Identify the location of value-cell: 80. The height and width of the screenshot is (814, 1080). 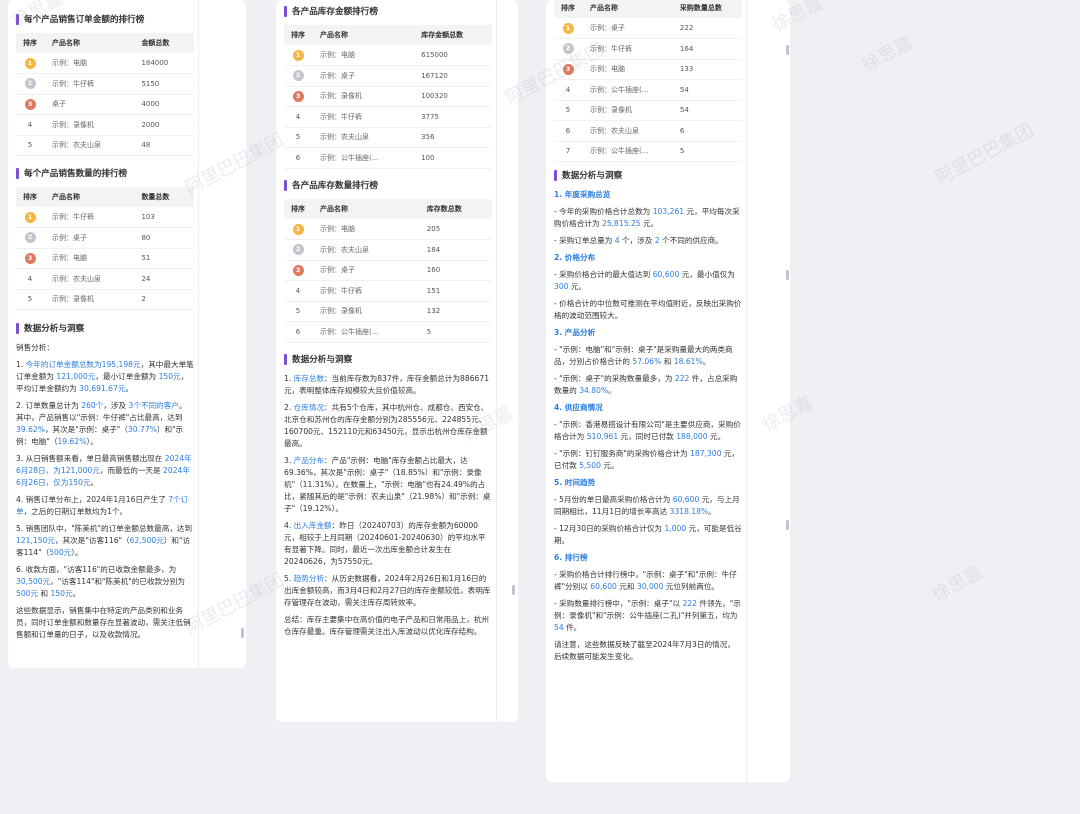
(163, 238).